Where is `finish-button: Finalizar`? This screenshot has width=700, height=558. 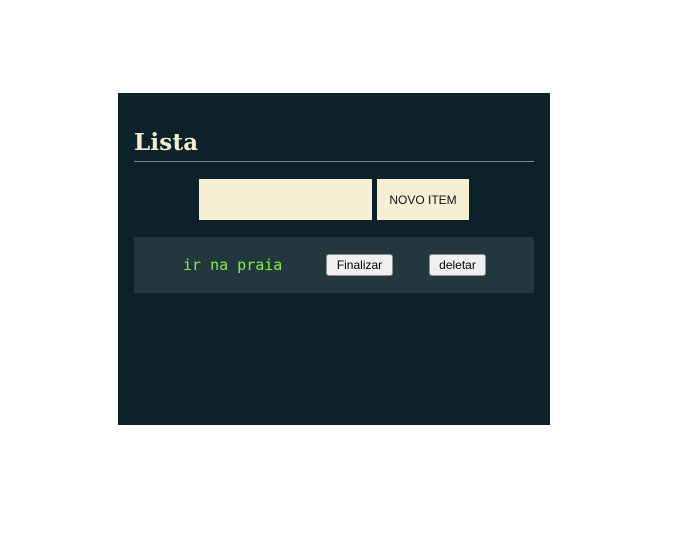
finish-button: Finalizar is located at coordinates (359, 265).